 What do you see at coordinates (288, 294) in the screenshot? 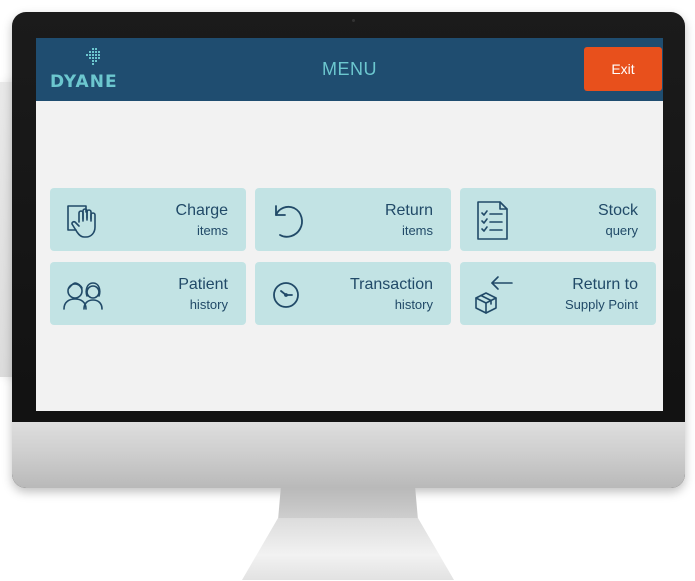
I see `clock-icon` at bounding box center [288, 294].